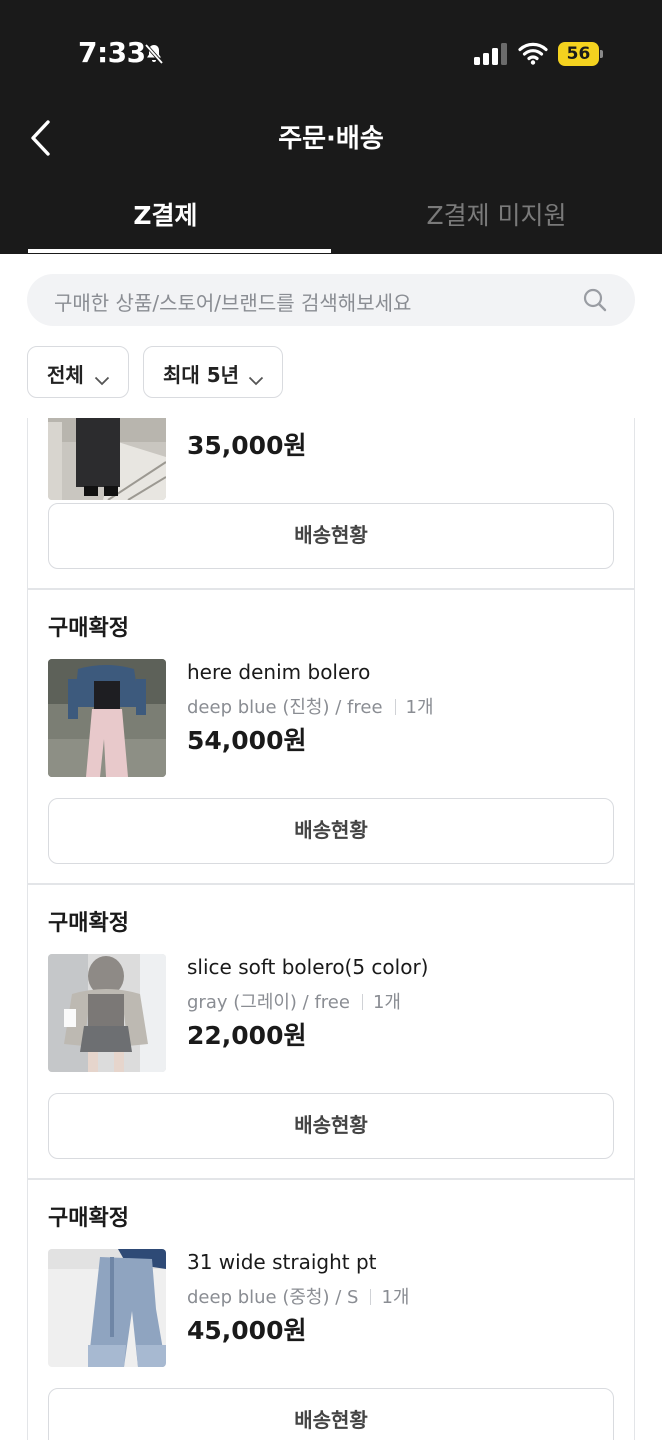 The image size is (662, 1440). I want to click on product-name: 31 wide straight pt, so click(281, 1262).